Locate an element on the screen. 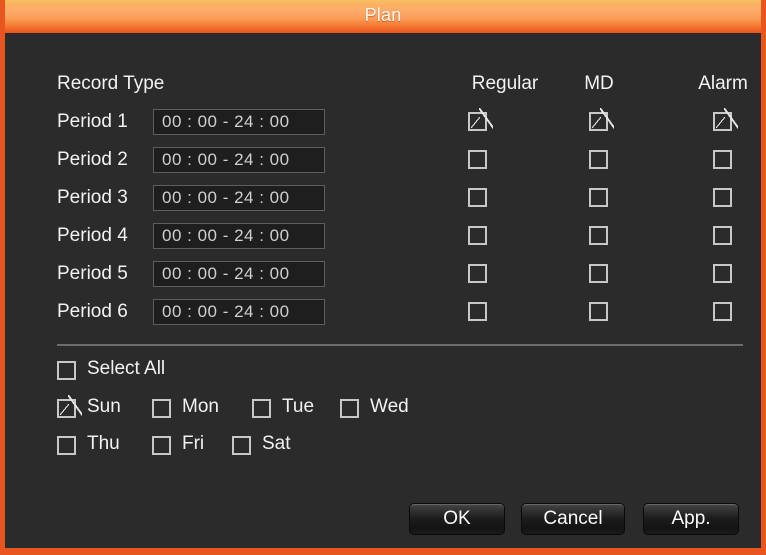  record-type-label: Record Type is located at coordinates (111, 83).